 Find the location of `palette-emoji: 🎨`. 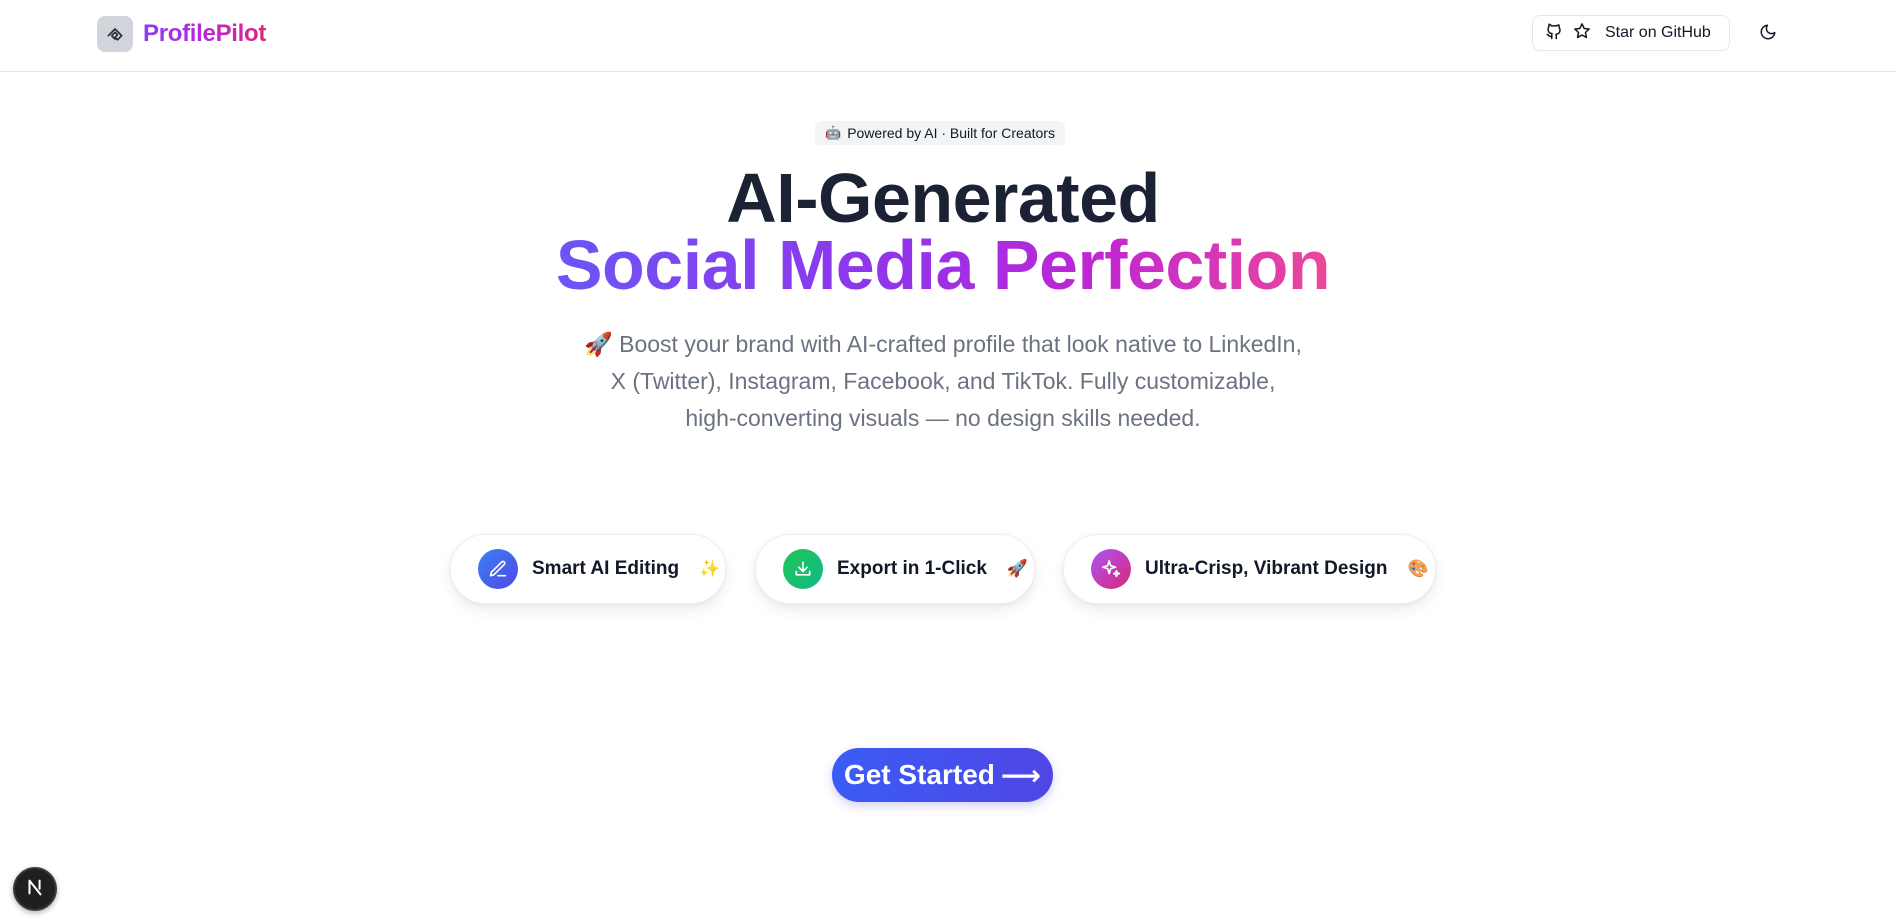

palette-emoji: 🎨 is located at coordinates (1418, 568).